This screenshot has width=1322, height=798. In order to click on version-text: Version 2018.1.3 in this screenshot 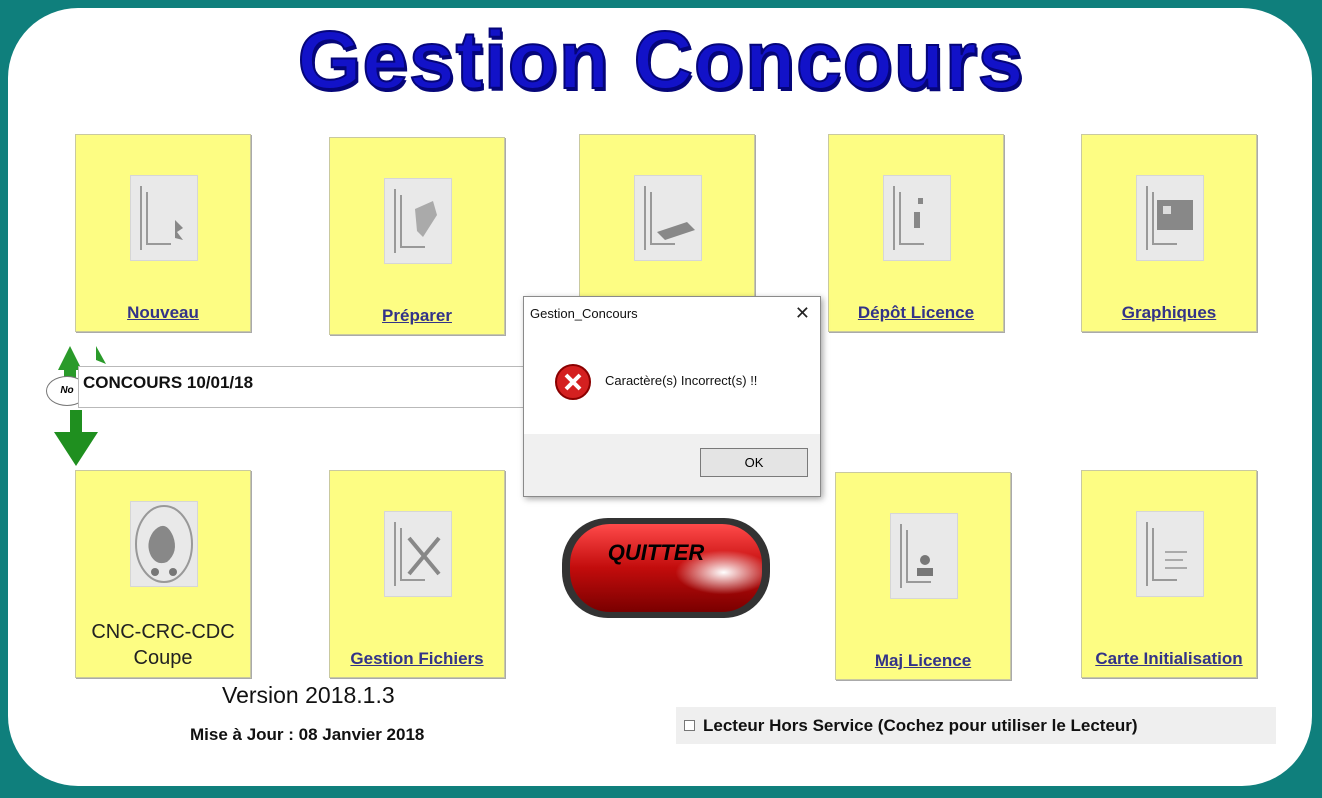, I will do `click(308, 695)`.